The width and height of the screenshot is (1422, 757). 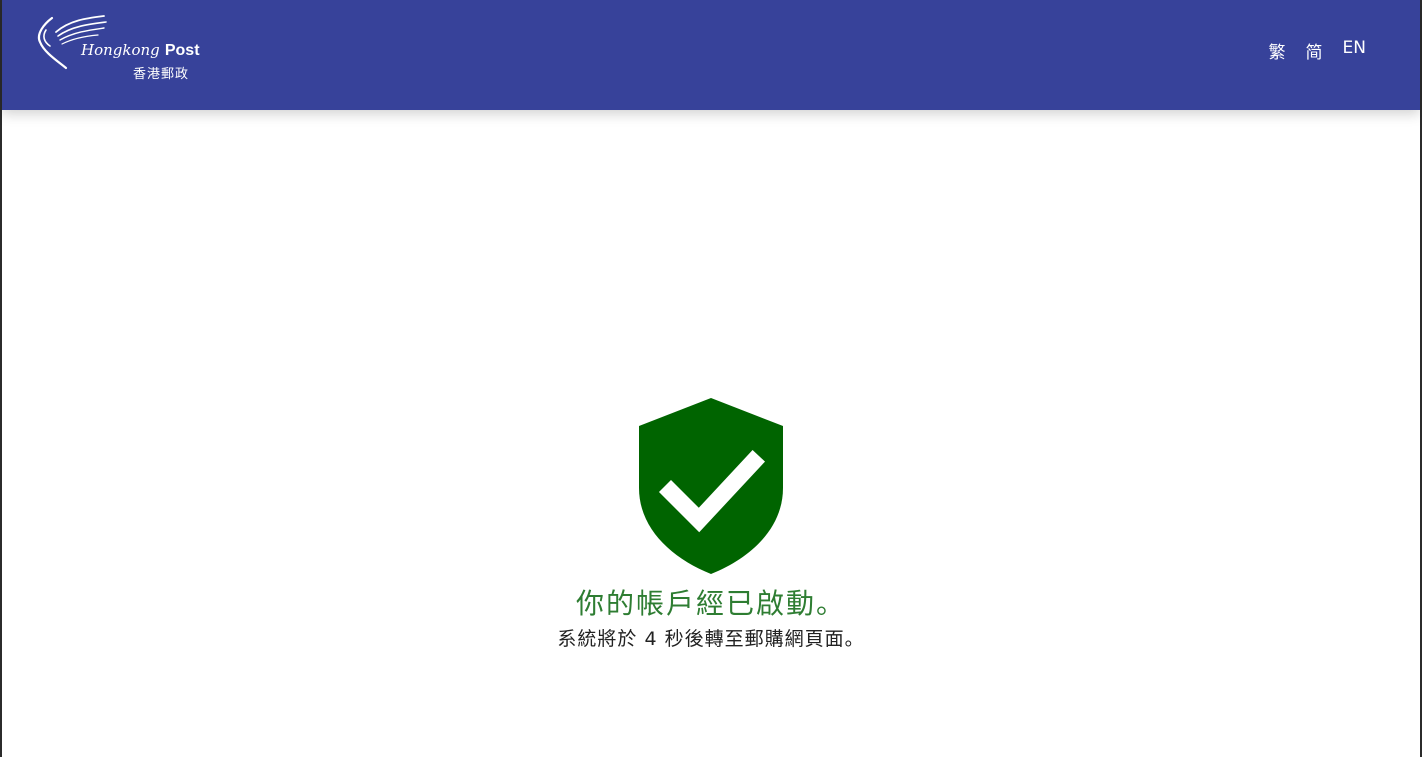 What do you see at coordinates (711, 639) in the screenshot?
I see `redirect-message: 系統將於 4 秒後轉至郵購網頁面。` at bounding box center [711, 639].